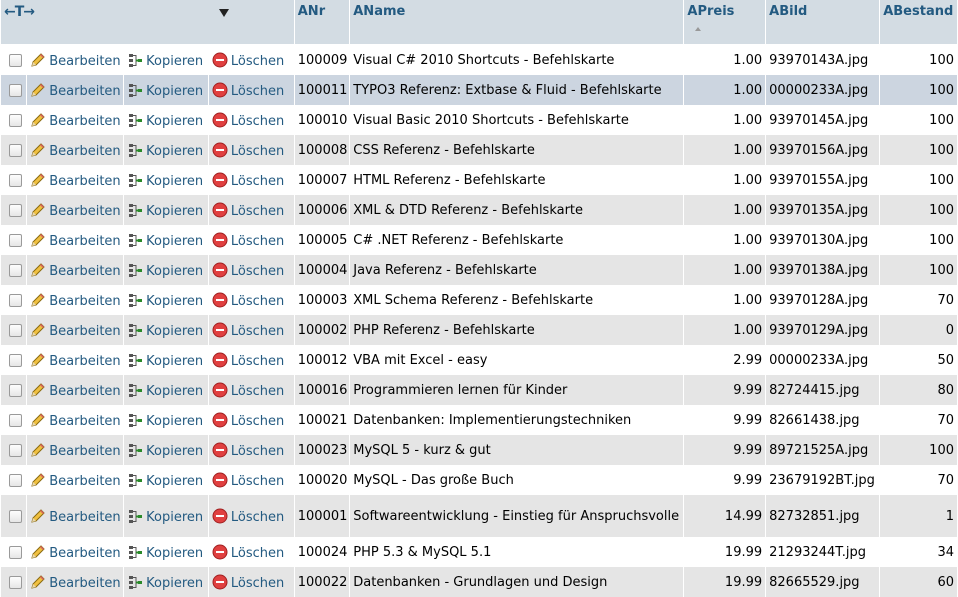 The width and height of the screenshot is (958, 597). I want to click on cell-aname: HTML Referenz - Befehlskarte, so click(517, 180).